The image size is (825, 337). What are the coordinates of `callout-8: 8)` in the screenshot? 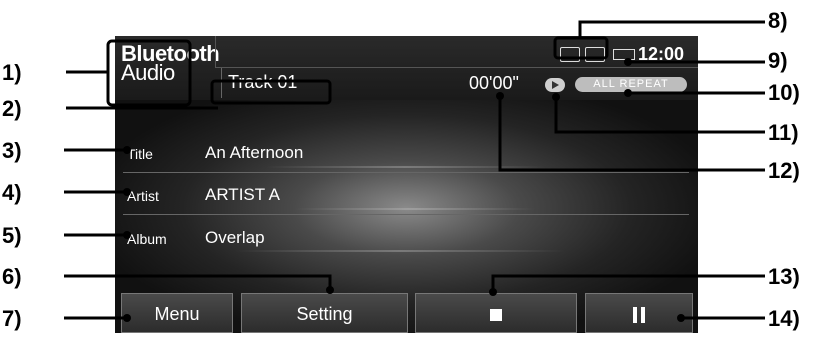 It's located at (778, 20).